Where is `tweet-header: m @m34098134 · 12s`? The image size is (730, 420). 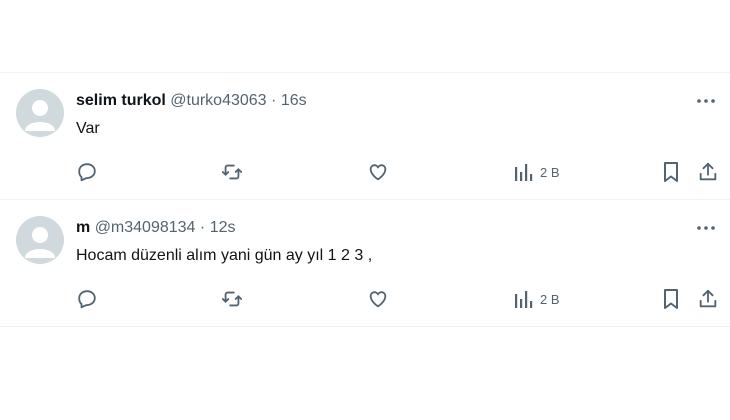 tweet-header: m @m34098134 · 12s is located at coordinates (155, 228).